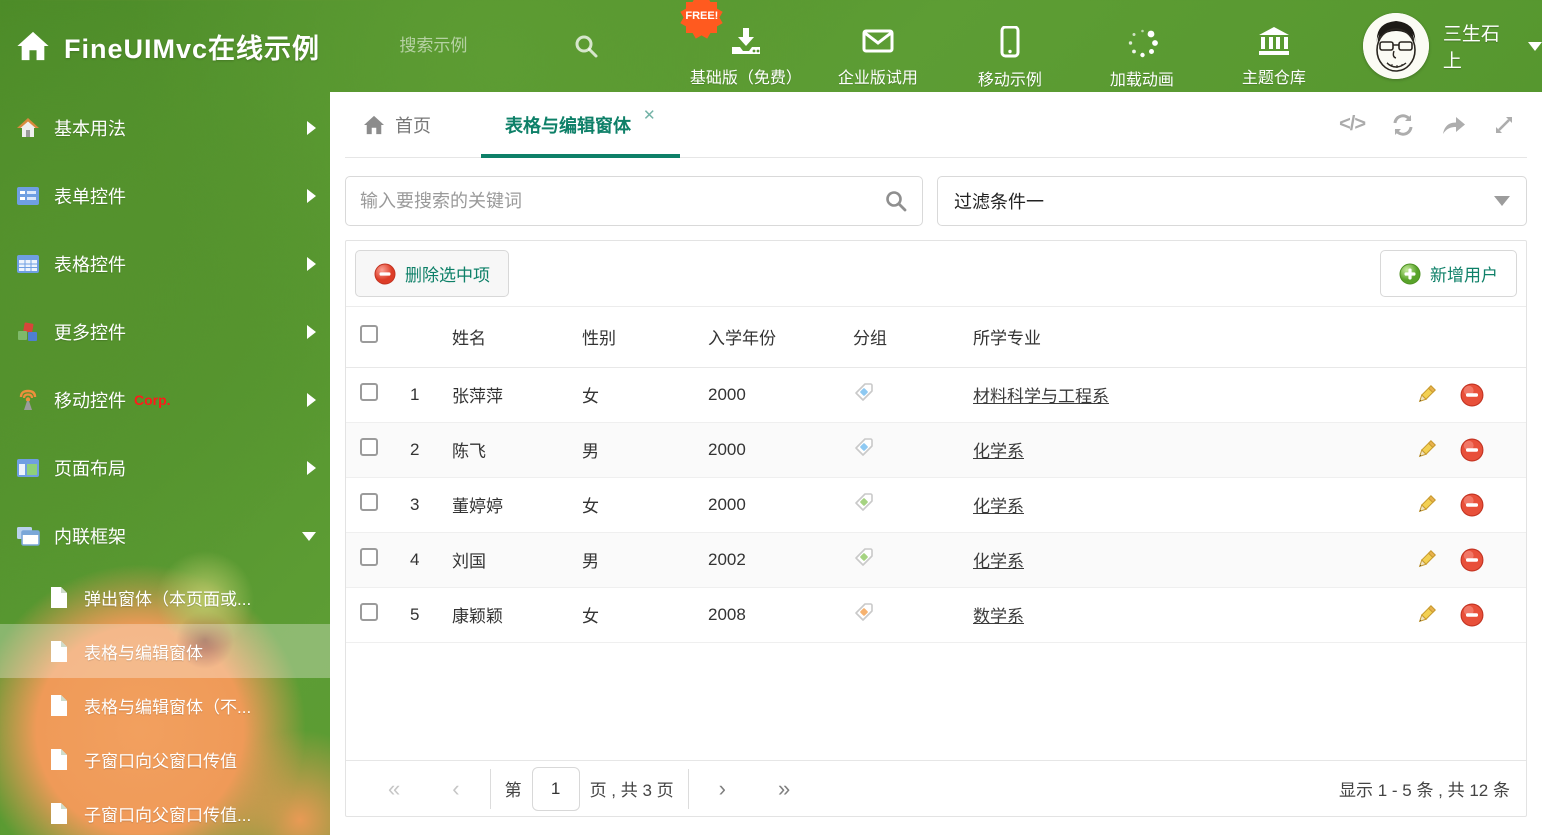 The image size is (1542, 835). I want to click on chevron-right-icon, so click(311, 332).